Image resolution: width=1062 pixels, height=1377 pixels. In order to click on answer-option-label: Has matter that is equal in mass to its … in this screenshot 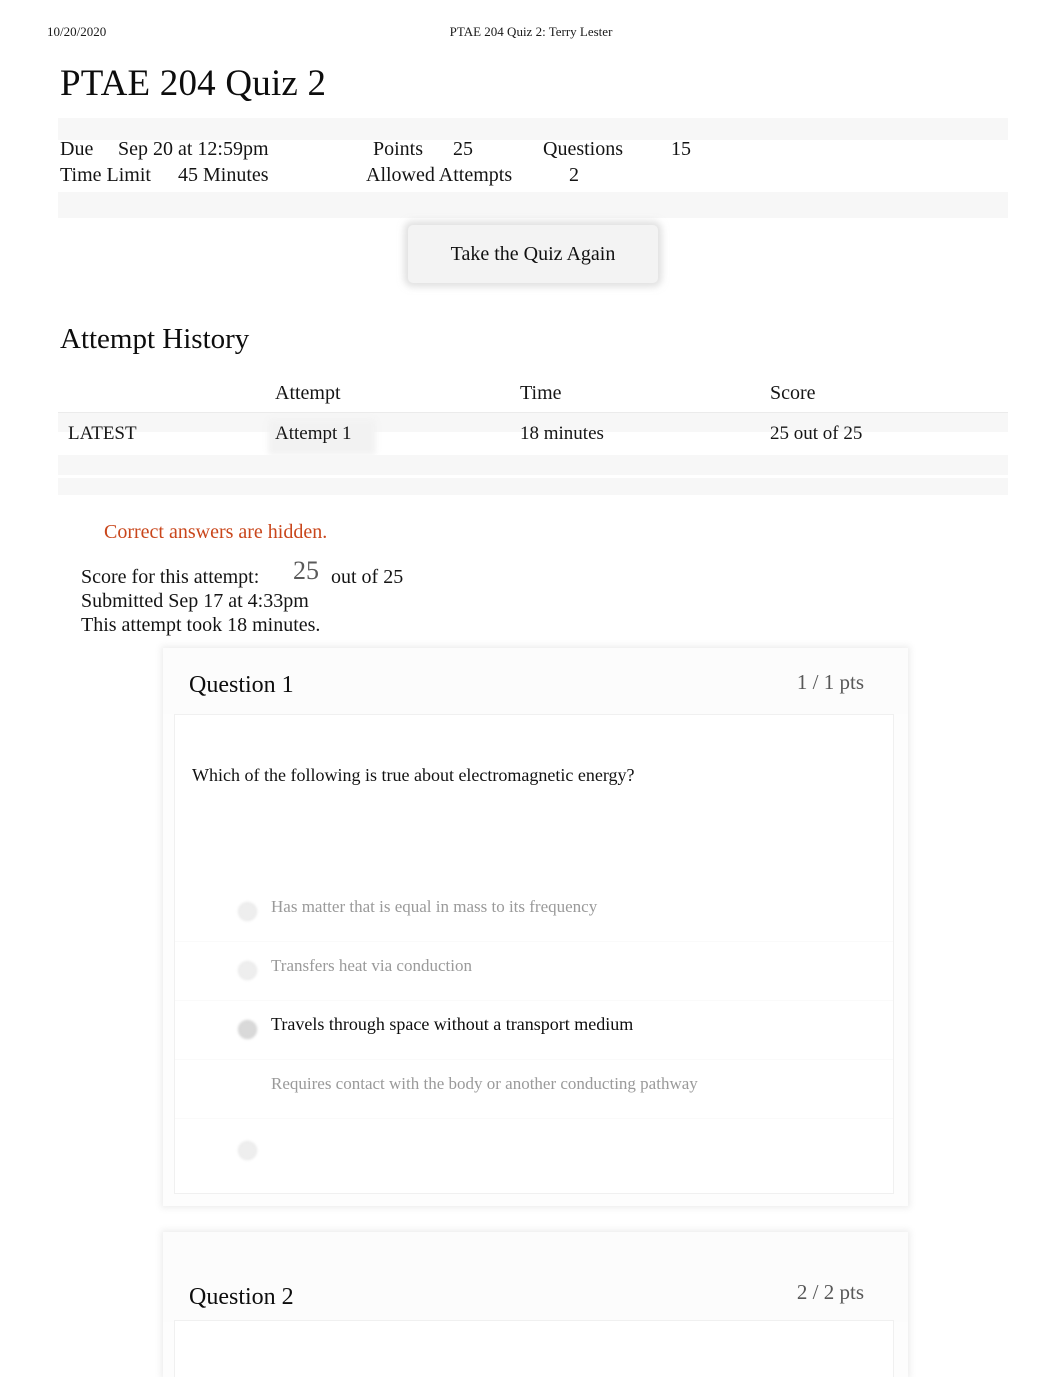, I will do `click(434, 906)`.